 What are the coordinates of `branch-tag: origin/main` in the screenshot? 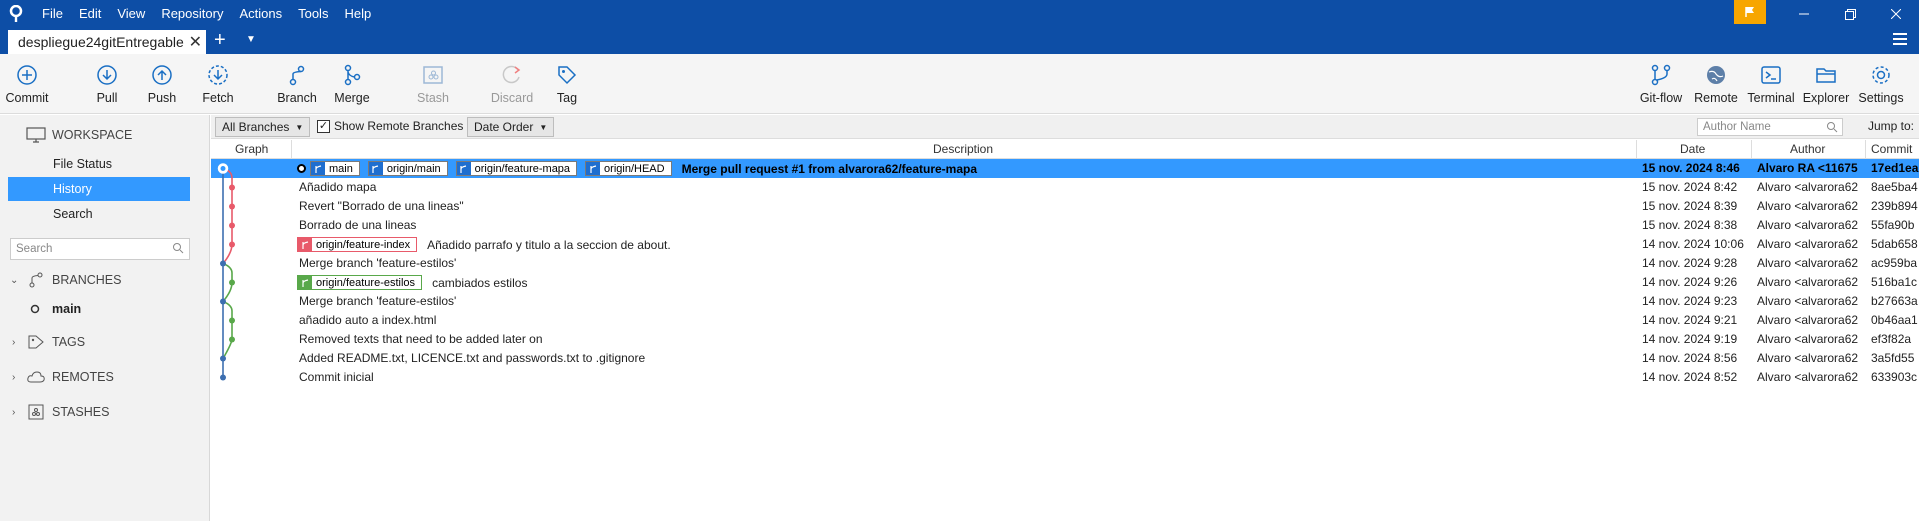 It's located at (407, 168).